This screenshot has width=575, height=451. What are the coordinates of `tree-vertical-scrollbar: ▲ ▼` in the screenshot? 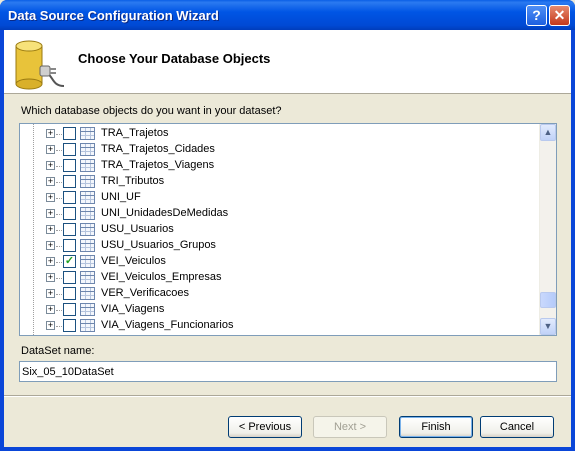 It's located at (547, 229).